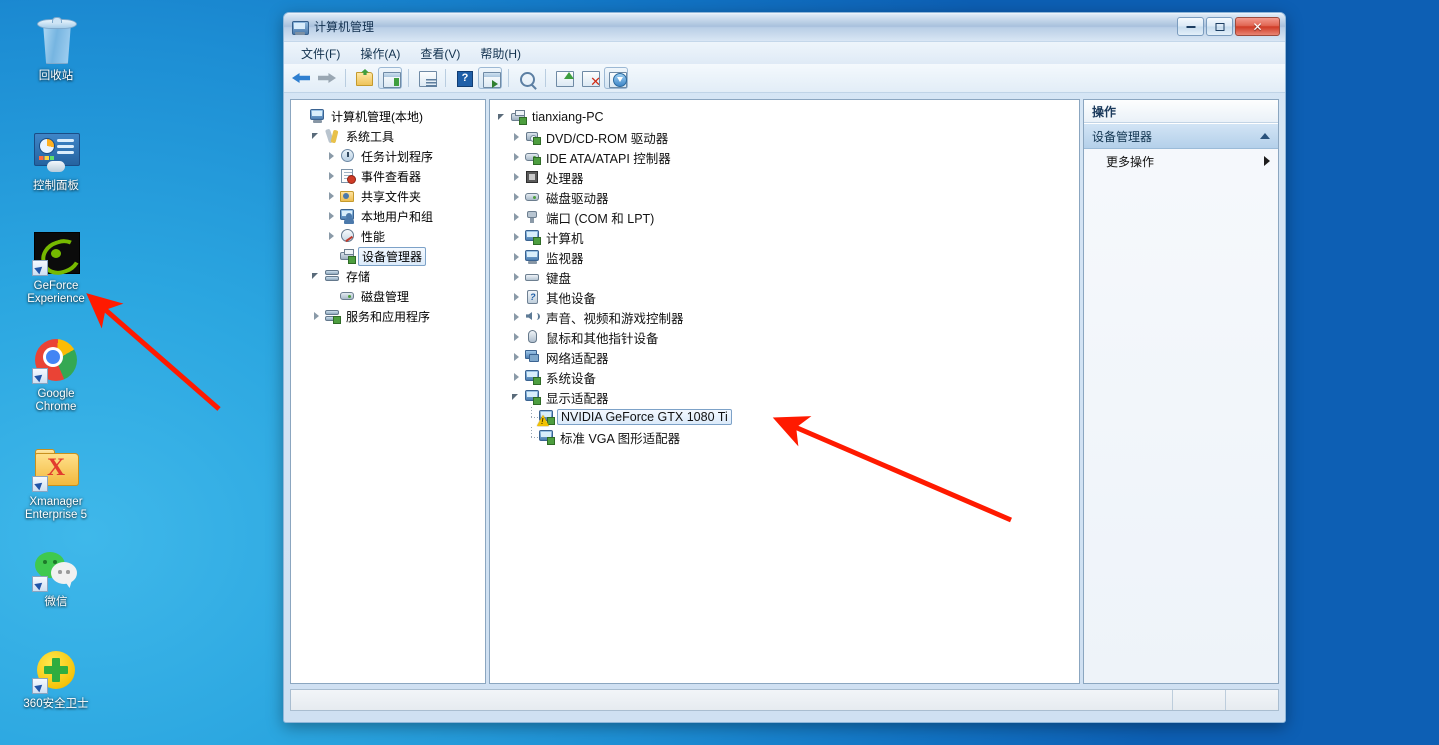  Describe the element at coordinates (347, 156) in the screenshot. I see `task-scheduler-icon` at that location.